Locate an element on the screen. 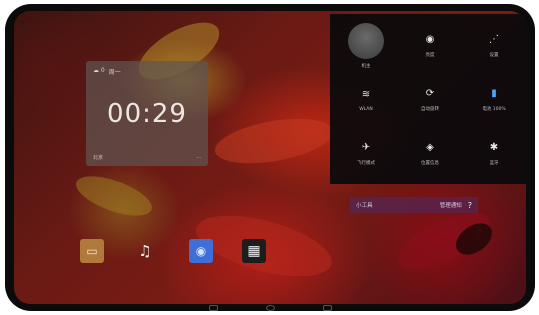  apps-glyph: ▦ is located at coordinates (254, 251).